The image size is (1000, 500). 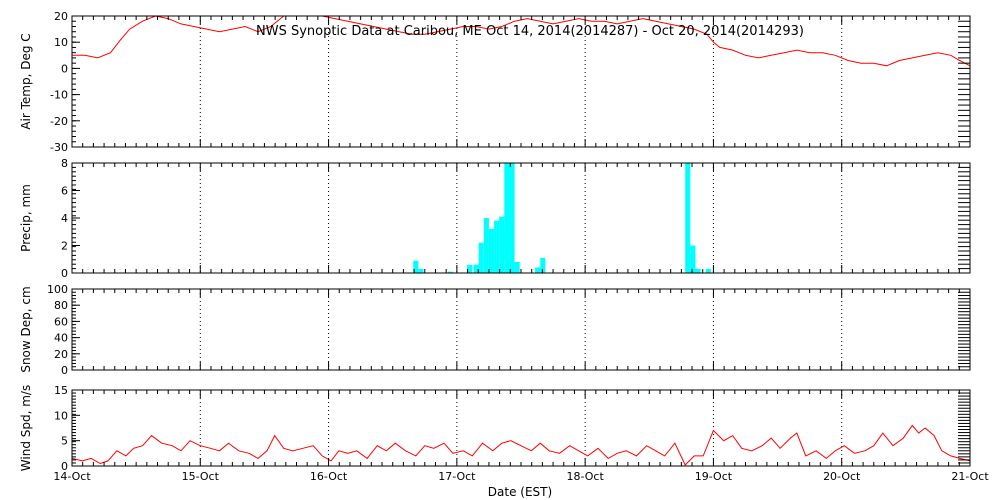 What do you see at coordinates (562, 218) in the screenshot?
I see `precip-bars` at bounding box center [562, 218].